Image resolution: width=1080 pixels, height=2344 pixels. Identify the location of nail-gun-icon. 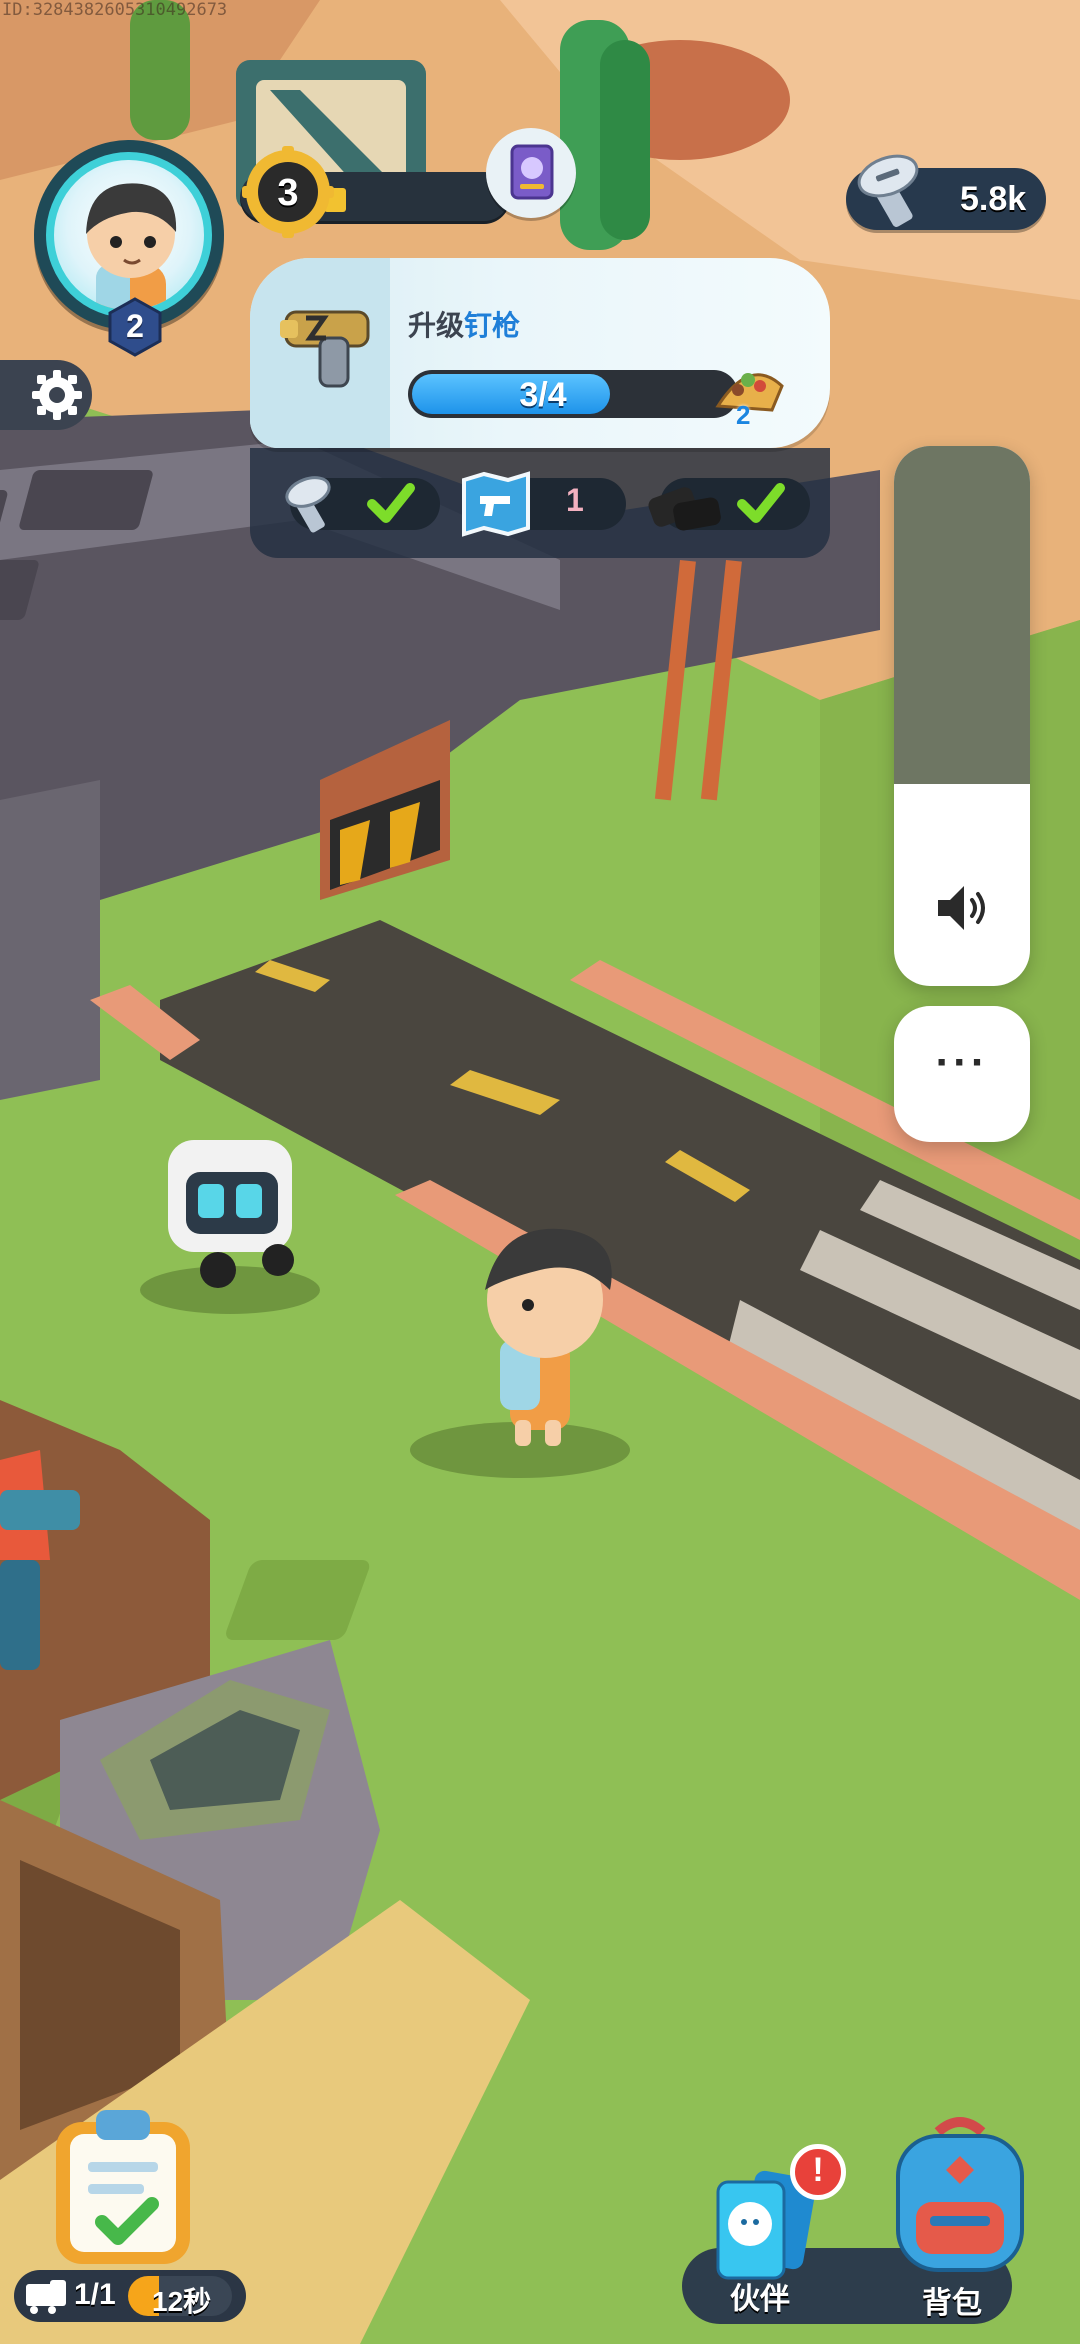
(331, 348).